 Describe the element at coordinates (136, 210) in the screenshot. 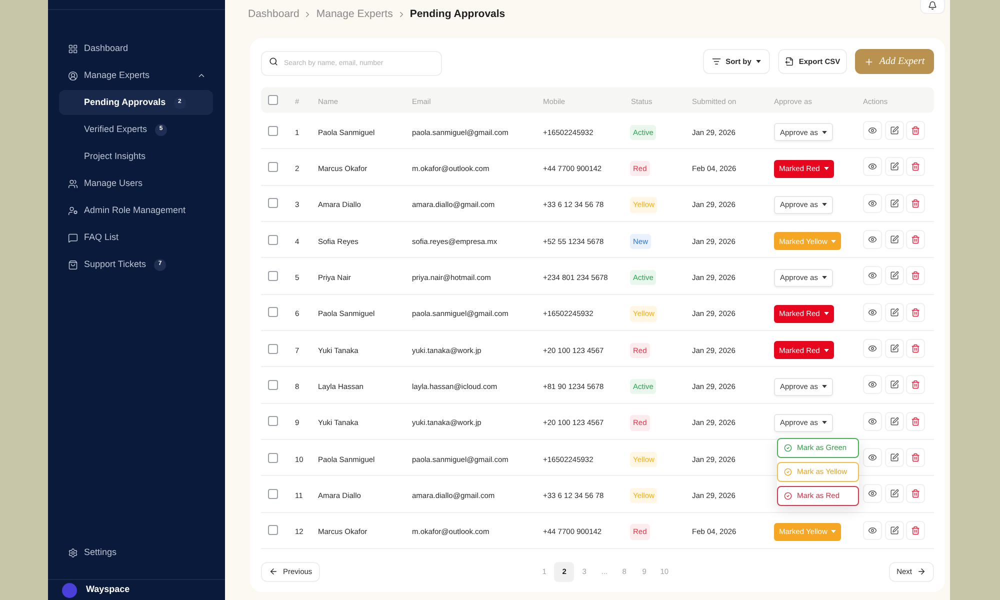

I see `sidebar-item: Admin Role Management` at that location.